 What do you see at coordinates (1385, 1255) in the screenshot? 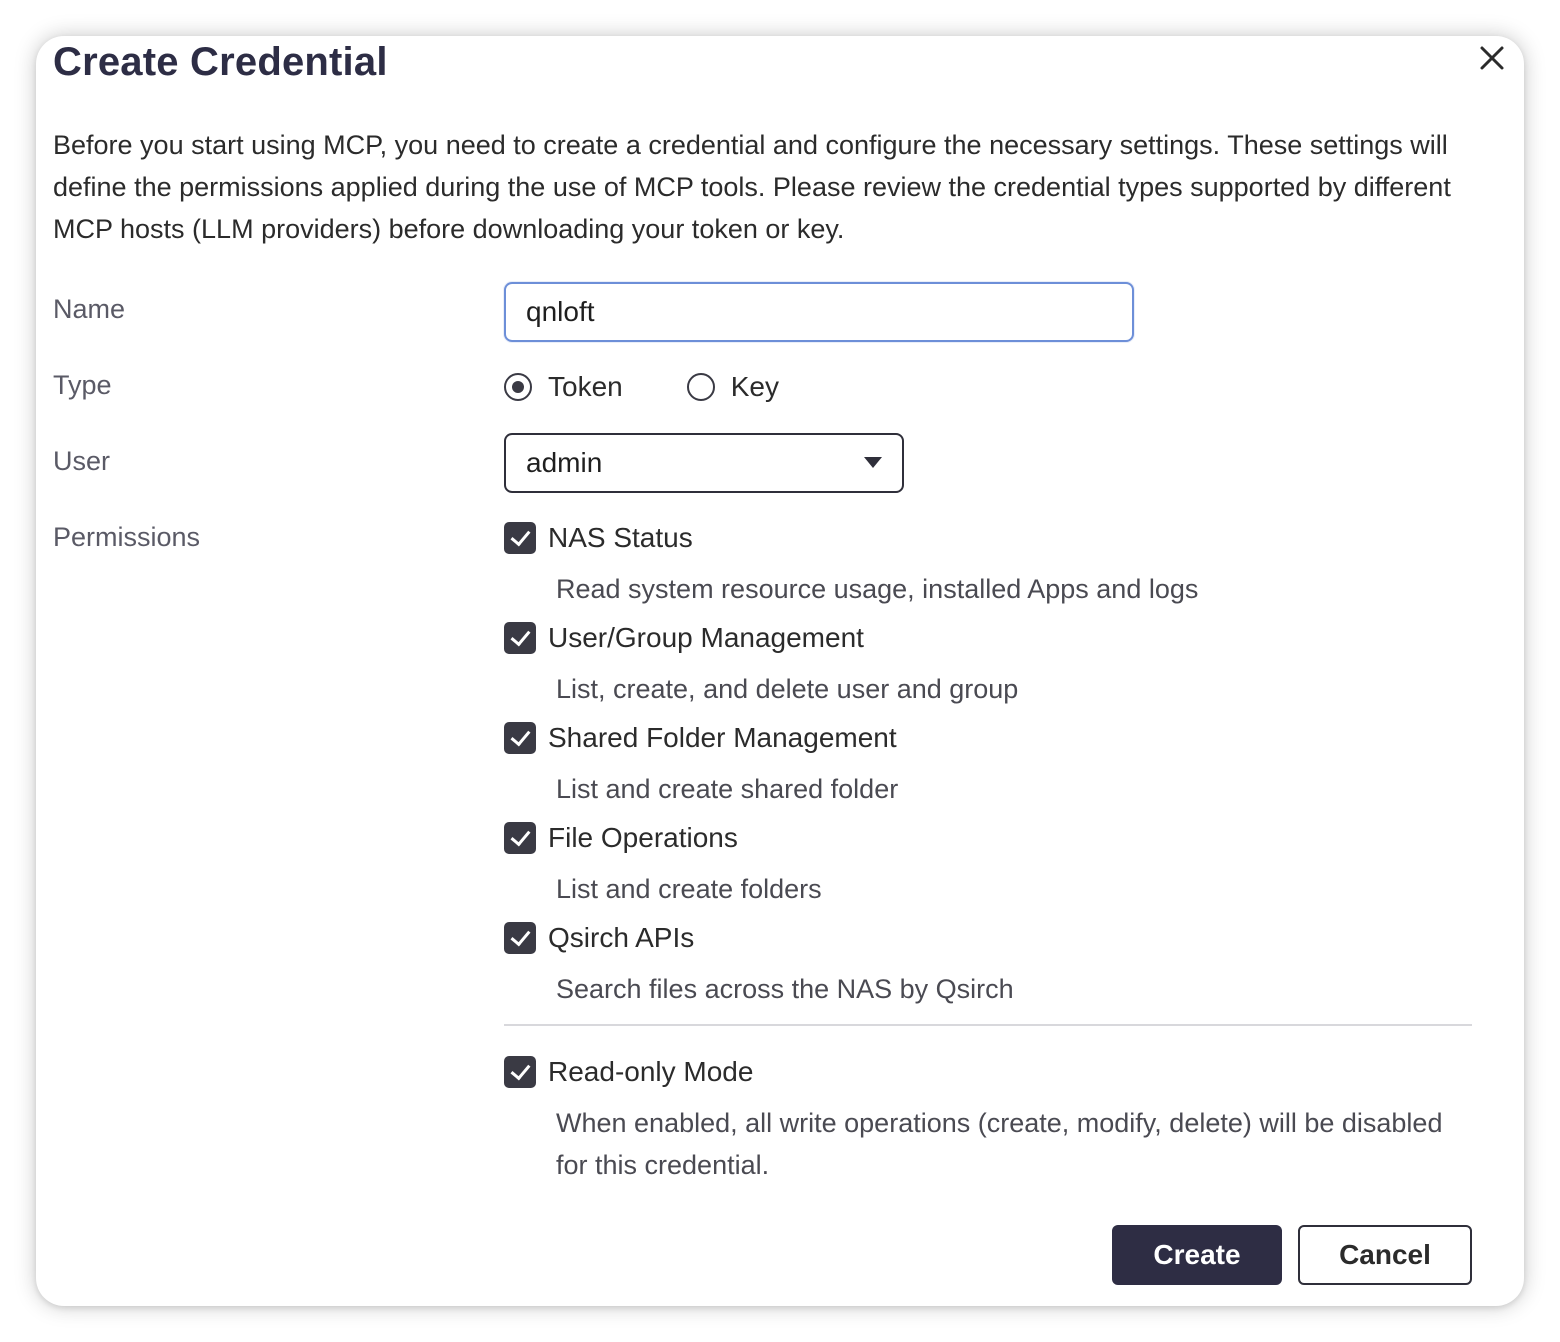
I see `cancel-button: Cancel` at bounding box center [1385, 1255].